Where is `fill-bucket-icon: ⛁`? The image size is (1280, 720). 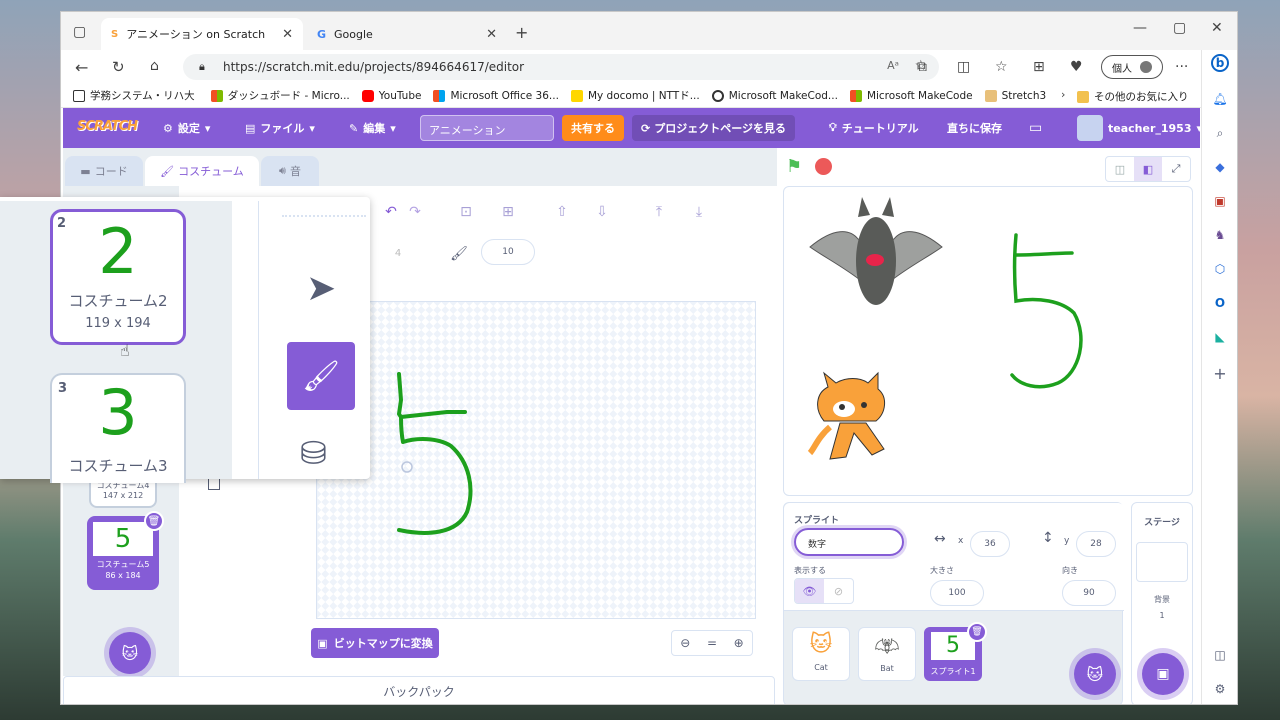
fill-bucket-icon: ⛁ is located at coordinates (313, 453).